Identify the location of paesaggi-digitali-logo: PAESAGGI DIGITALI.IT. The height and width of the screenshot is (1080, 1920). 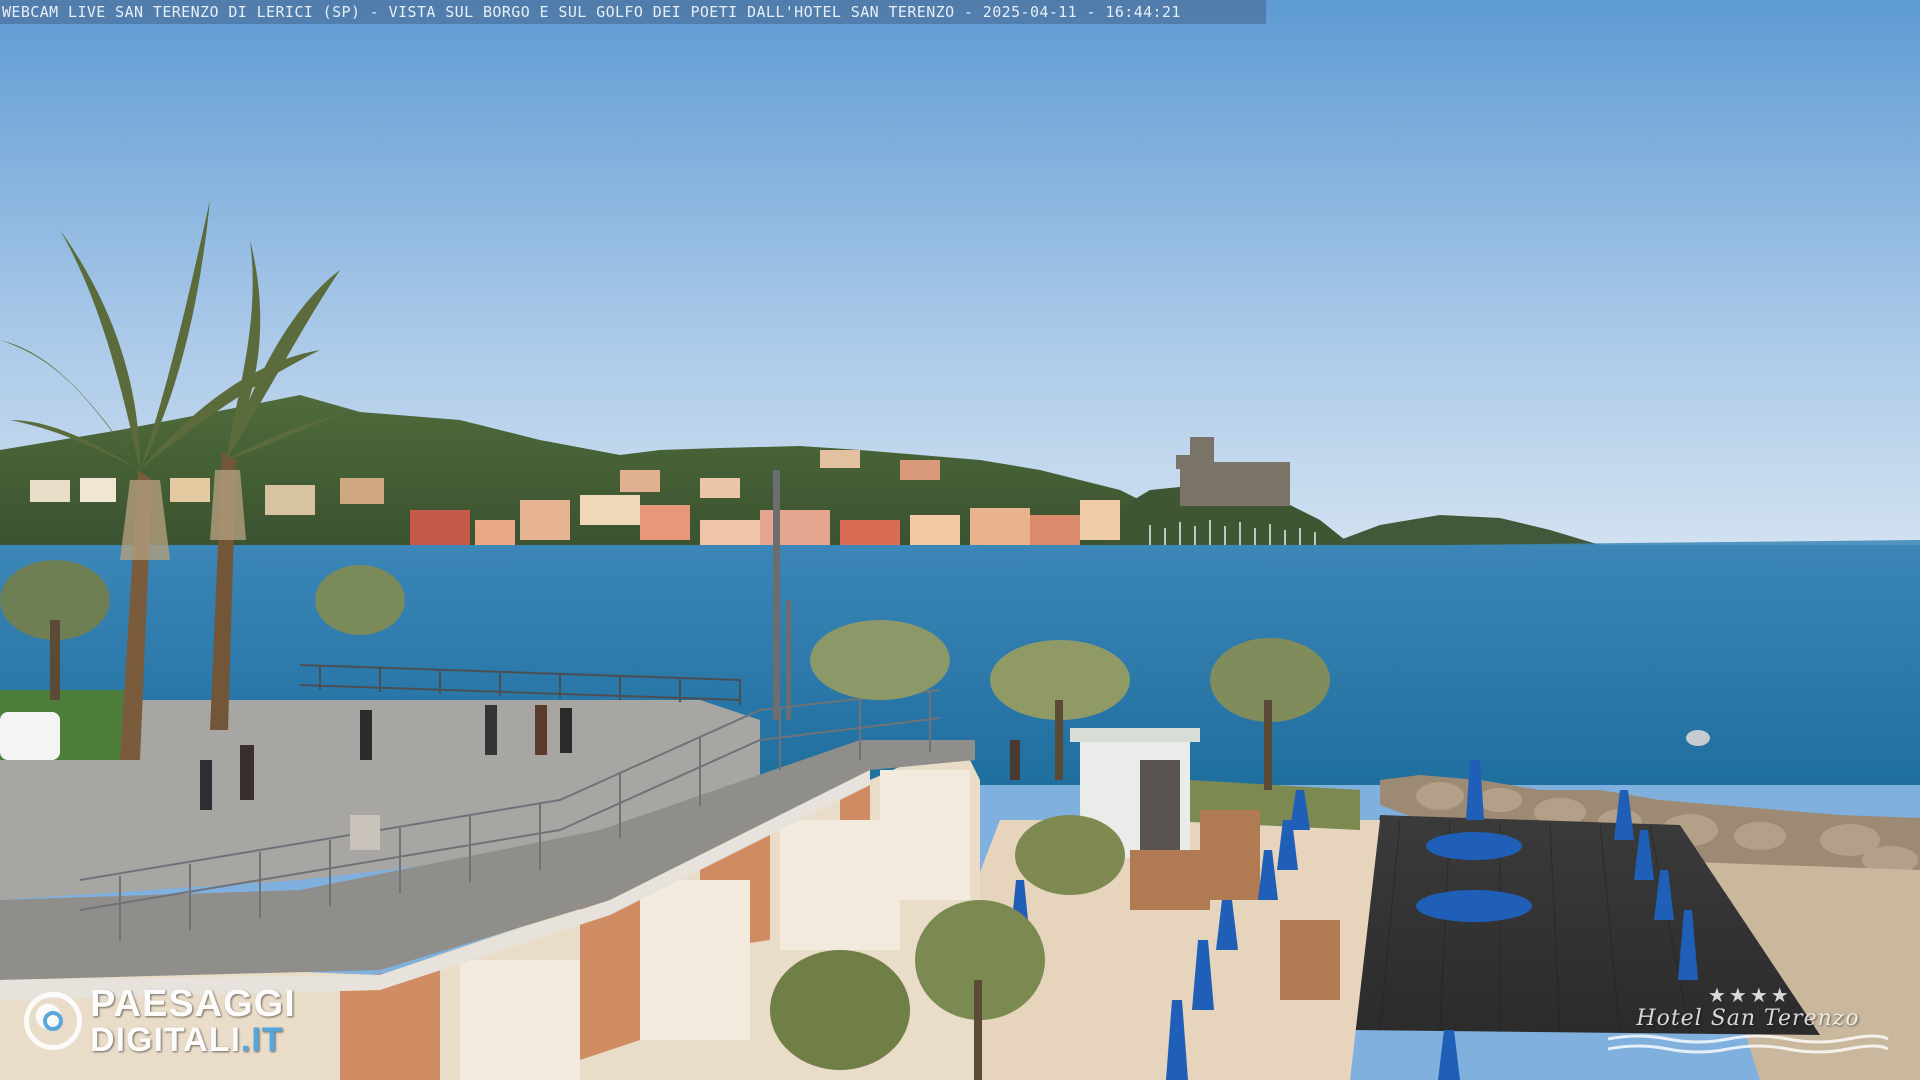
(179, 1021).